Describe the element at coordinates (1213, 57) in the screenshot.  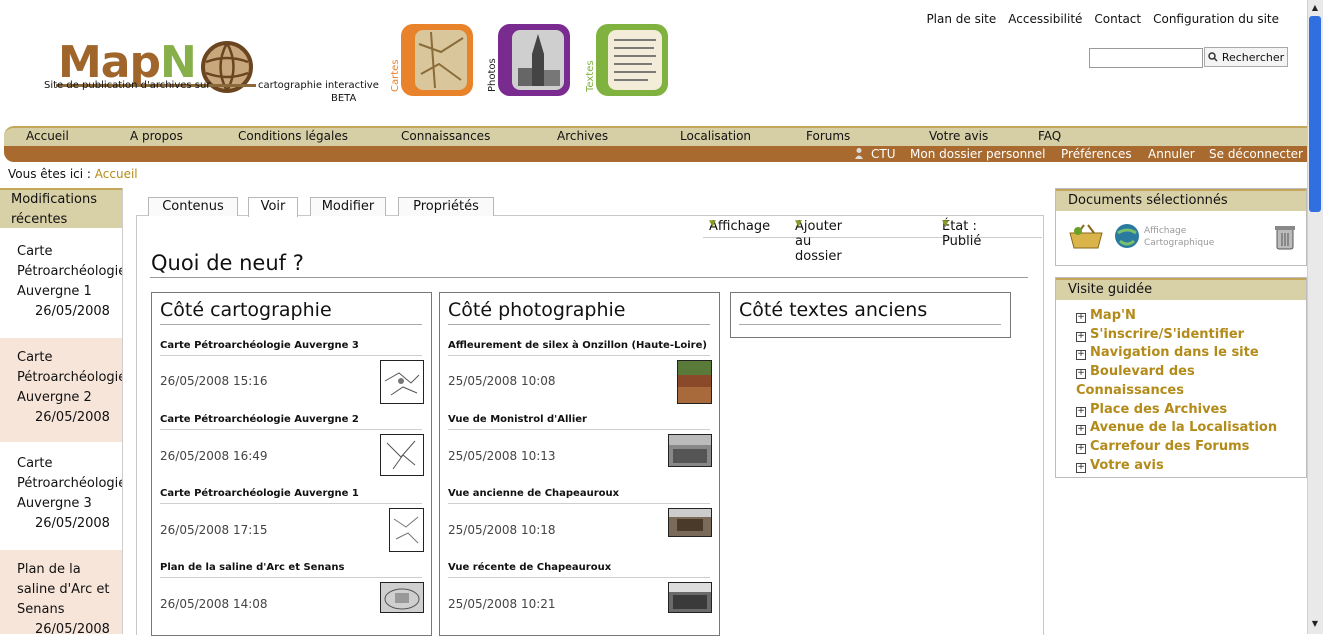
I see `search-icon` at that location.